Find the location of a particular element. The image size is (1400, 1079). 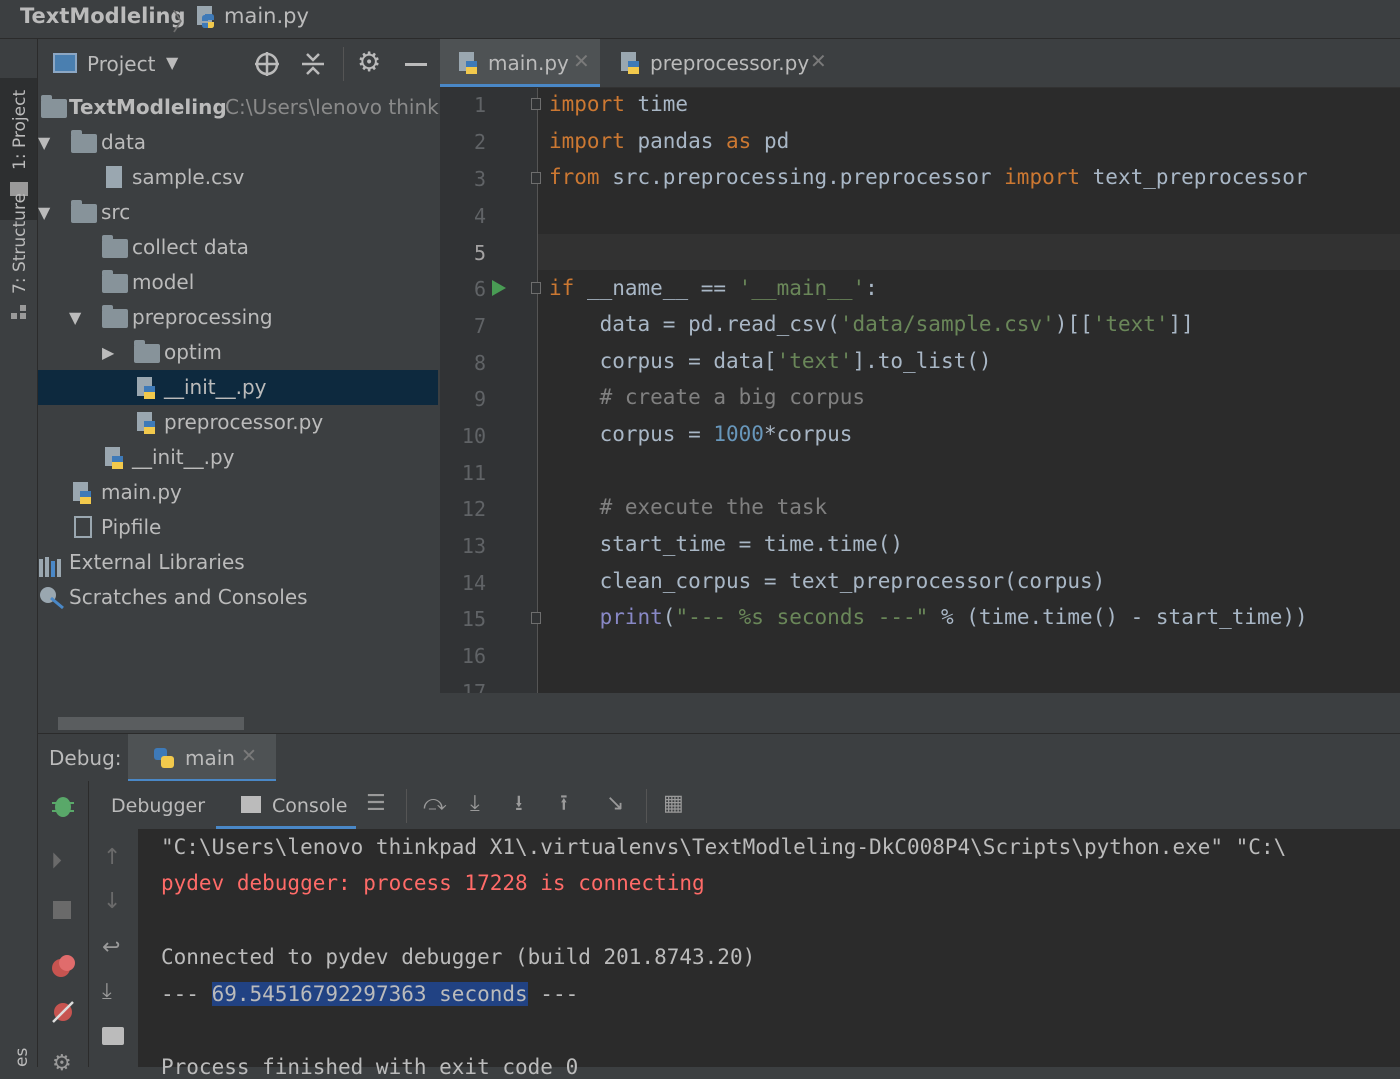

tree-item-label: optim is located at coordinates (193, 352).